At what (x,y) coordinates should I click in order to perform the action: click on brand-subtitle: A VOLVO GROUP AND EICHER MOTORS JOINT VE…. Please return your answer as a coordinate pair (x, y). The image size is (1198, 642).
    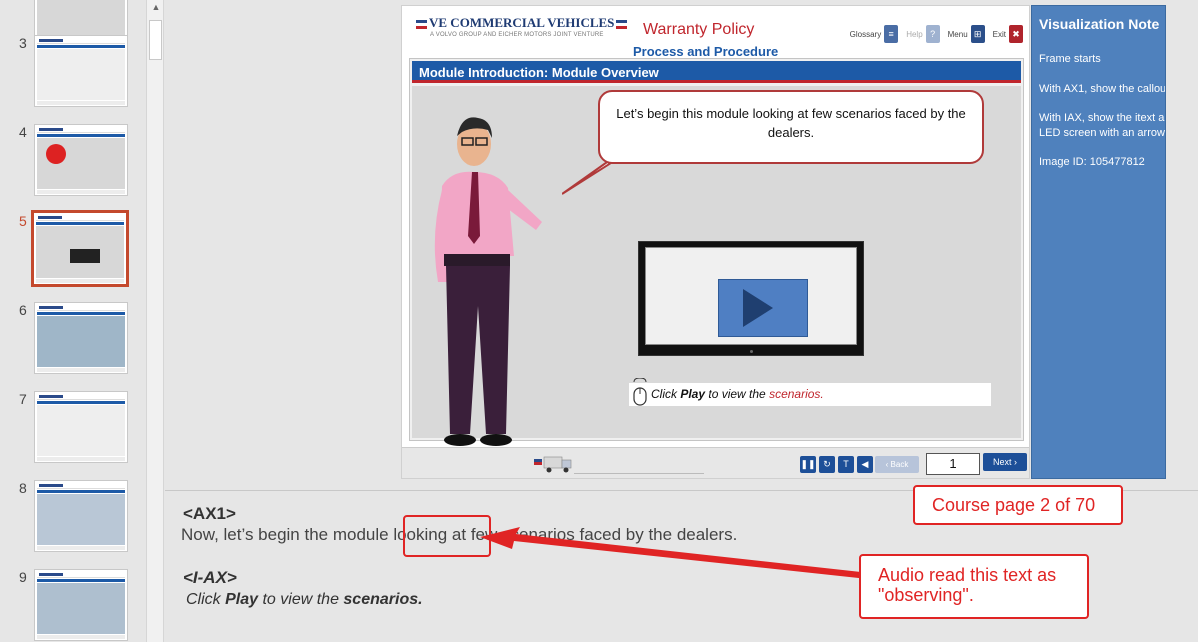
    Looking at the image, I should click on (517, 35).